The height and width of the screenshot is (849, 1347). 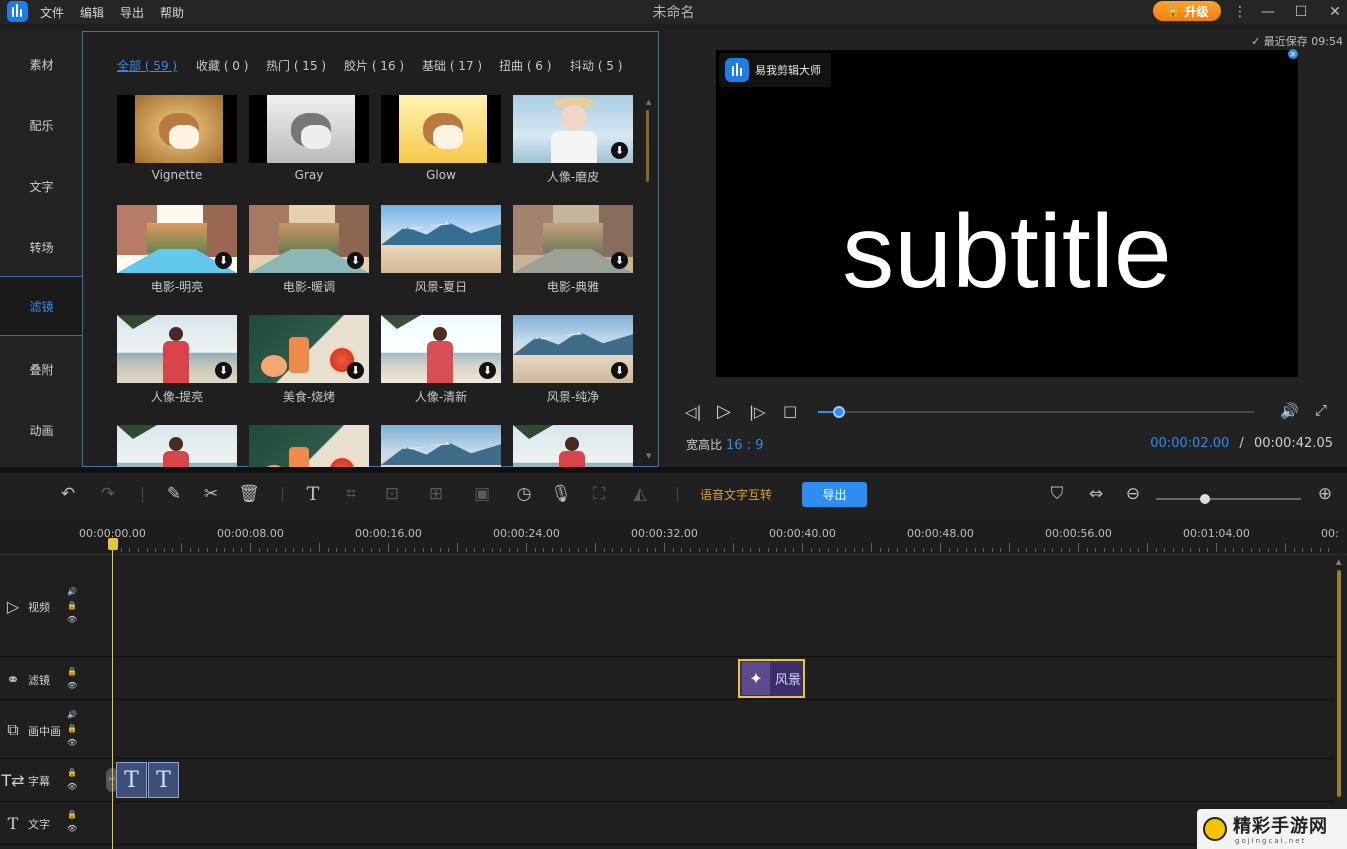 What do you see at coordinates (108, 494) in the screenshot?
I see `redo-icon: ↷` at bounding box center [108, 494].